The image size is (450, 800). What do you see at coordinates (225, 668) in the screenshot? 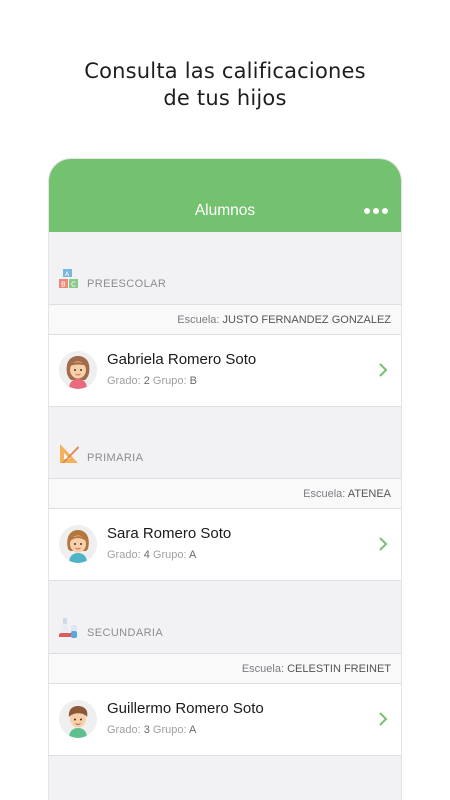
I see `school-row: Escuela: CELESTIN FREINET` at bounding box center [225, 668].